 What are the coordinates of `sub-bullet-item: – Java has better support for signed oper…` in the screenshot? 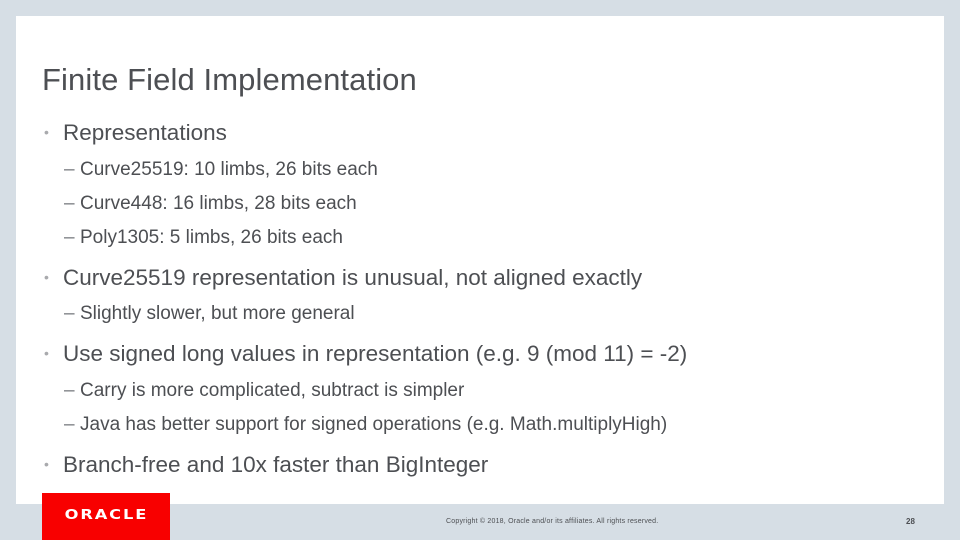 It's located at (365, 425).